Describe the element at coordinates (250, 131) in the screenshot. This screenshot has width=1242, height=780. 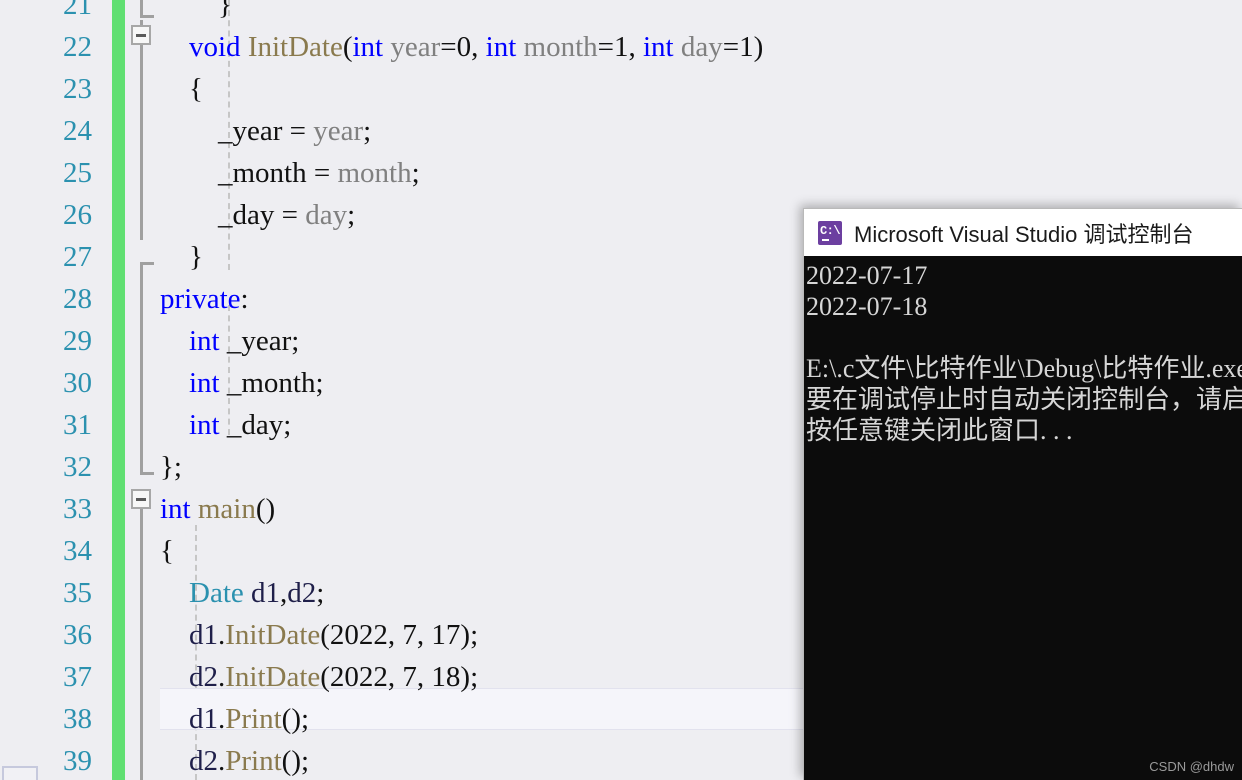
I see `code-token: _year` at that location.